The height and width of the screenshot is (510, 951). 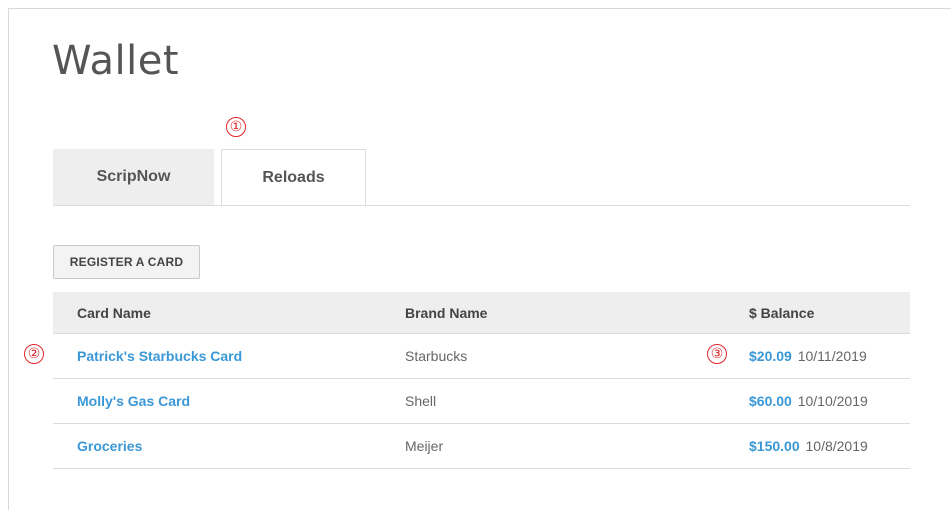 I want to click on table-row: Molly's Gas Card Shell $60.00 10/10/2019, so click(x=481, y=401).